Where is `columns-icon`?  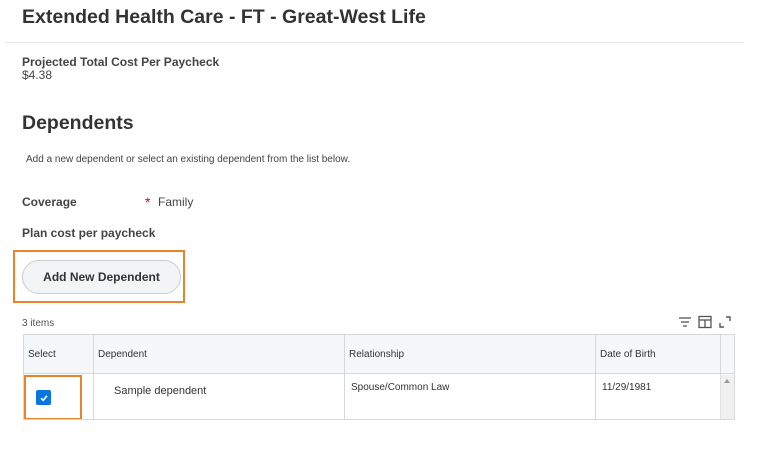
columns-icon is located at coordinates (705, 322).